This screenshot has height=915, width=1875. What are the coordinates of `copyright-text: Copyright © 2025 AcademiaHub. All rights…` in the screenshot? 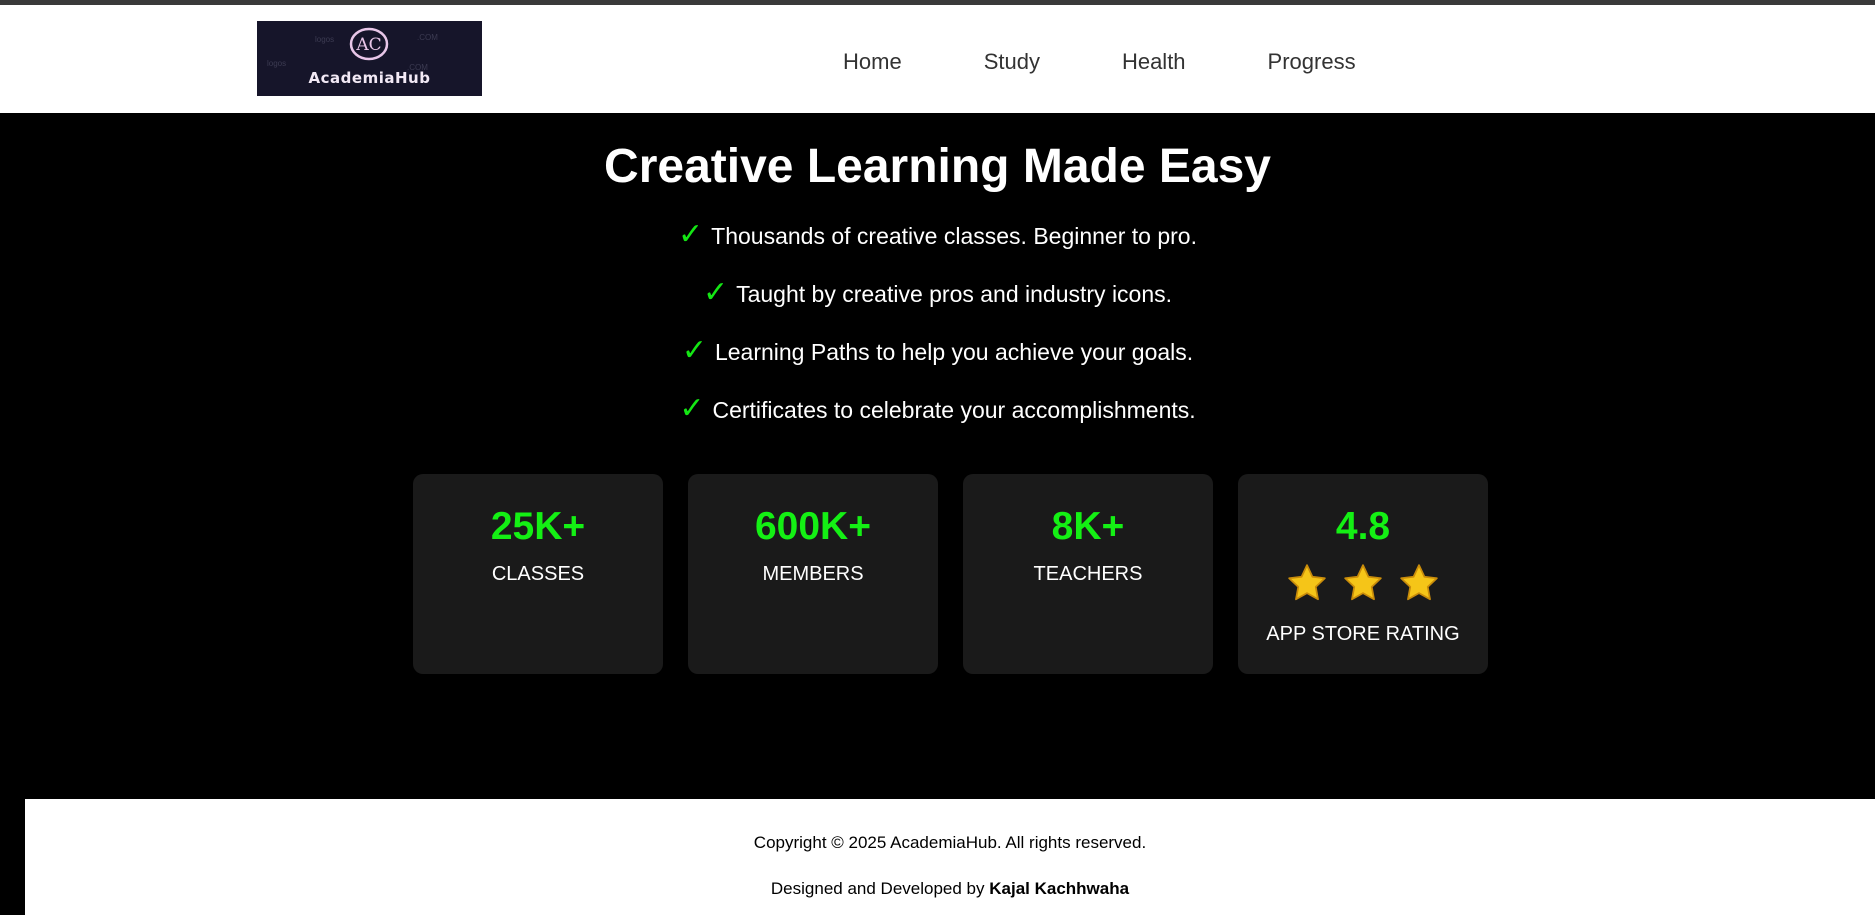 It's located at (950, 842).